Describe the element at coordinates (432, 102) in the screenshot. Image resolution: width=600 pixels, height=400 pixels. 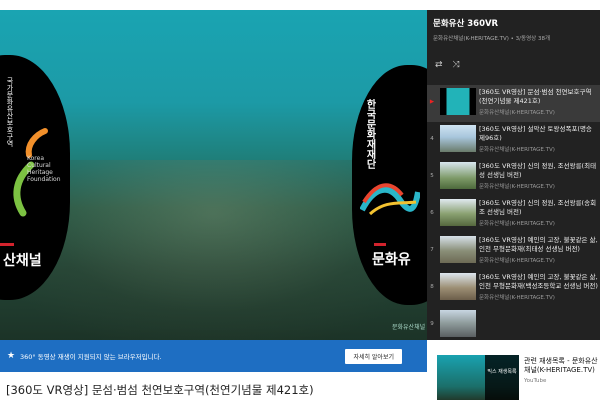
I see `playlist-item-index: ▶` at that location.